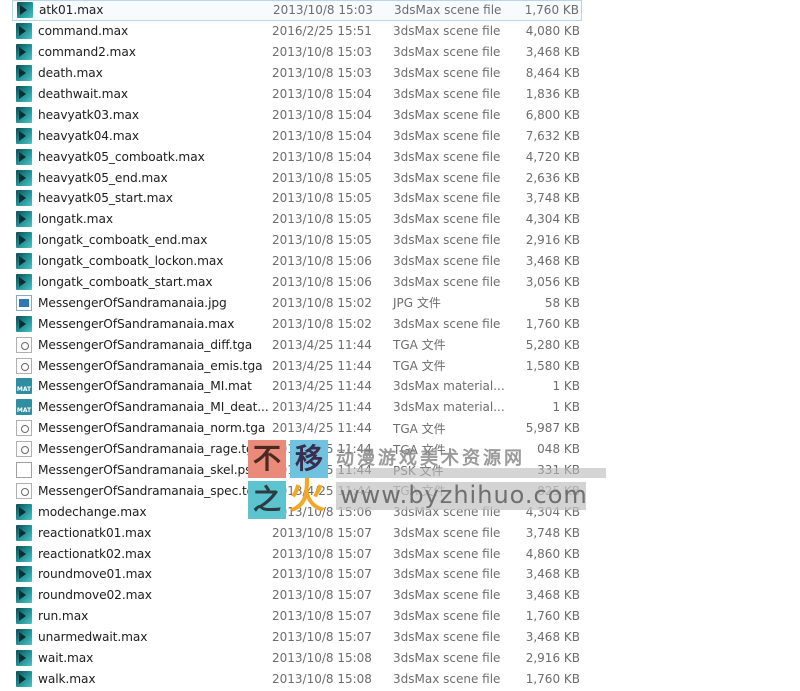 The width and height of the screenshot is (800, 691). What do you see at coordinates (552, 114) in the screenshot?
I see `file-size: 6,800 KB` at bounding box center [552, 114].